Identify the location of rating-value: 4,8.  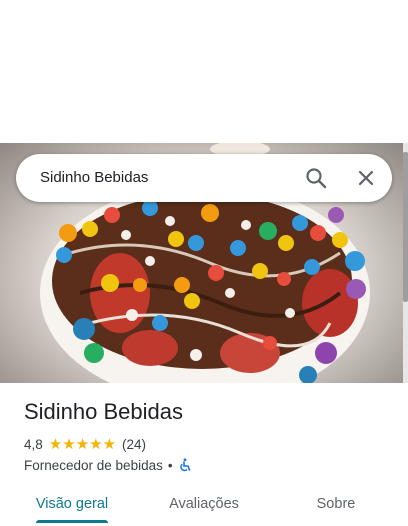
(33, 444).